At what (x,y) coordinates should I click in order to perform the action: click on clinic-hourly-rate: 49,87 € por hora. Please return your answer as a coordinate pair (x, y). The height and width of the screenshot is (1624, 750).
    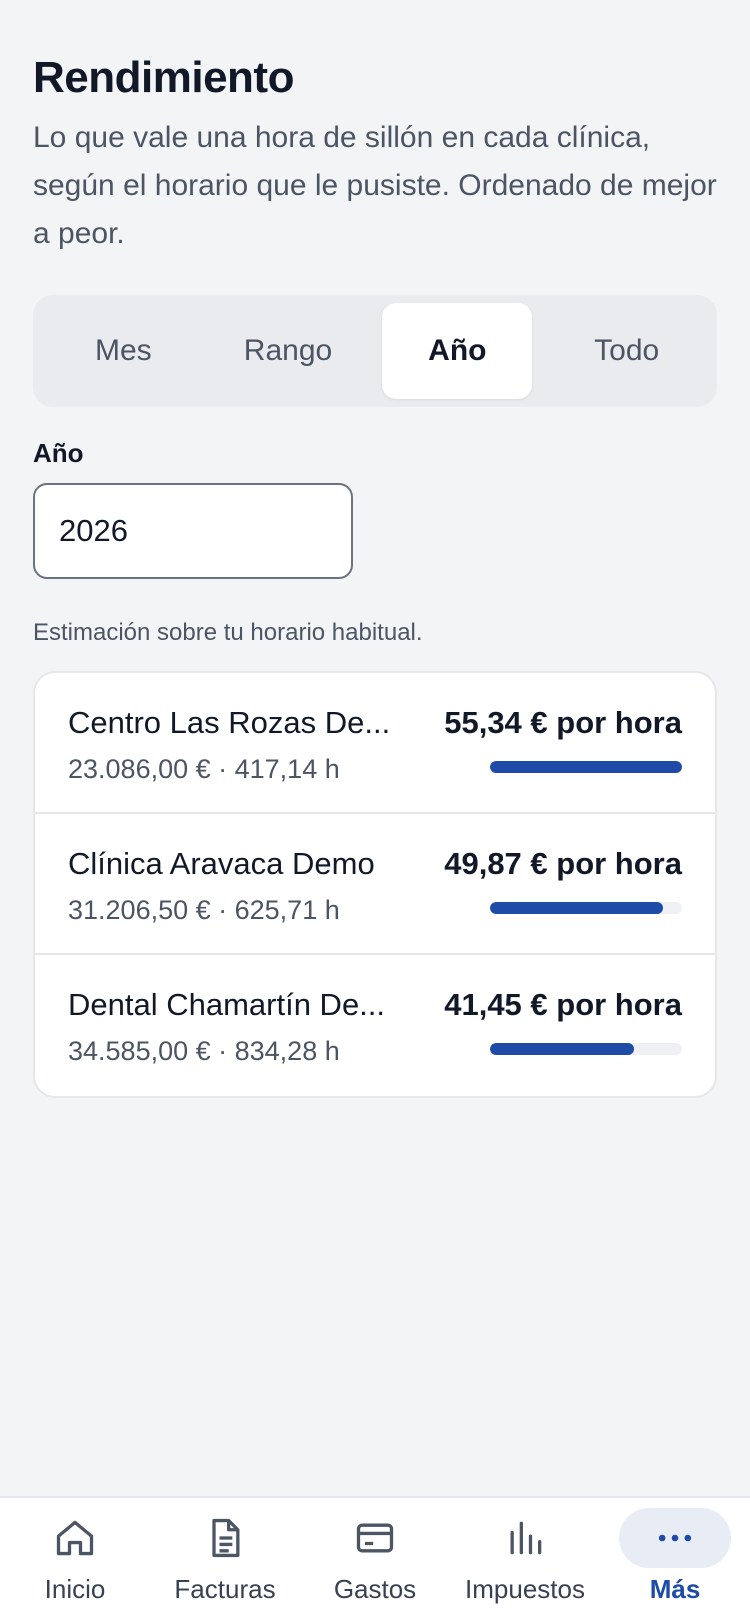
    Looking at the image, I should click on (563, 863).